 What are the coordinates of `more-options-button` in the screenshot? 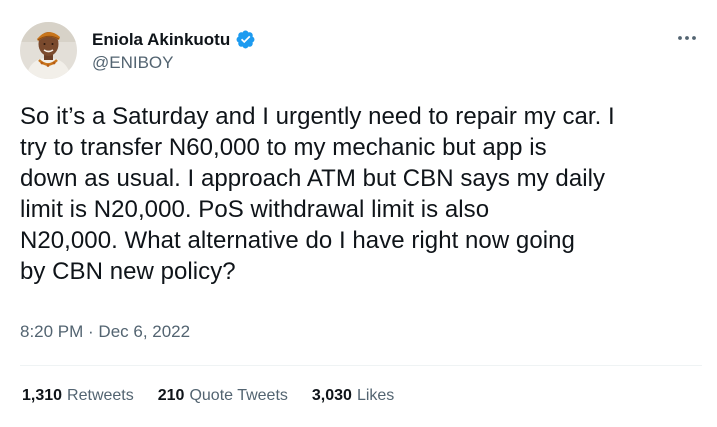 It's located at (687, 38).